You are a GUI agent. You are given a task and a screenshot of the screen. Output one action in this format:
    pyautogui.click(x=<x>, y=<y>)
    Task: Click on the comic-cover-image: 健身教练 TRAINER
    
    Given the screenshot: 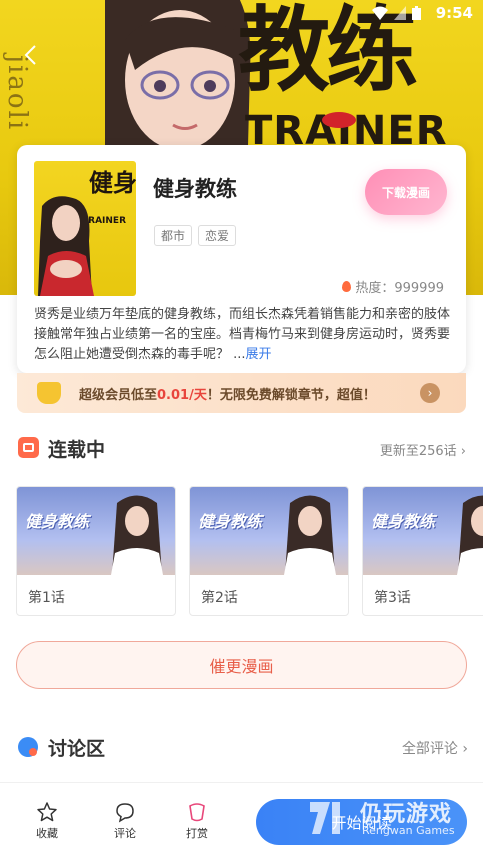 What is the action you would take?
    pyautogui.click(x=85, y=228)
    